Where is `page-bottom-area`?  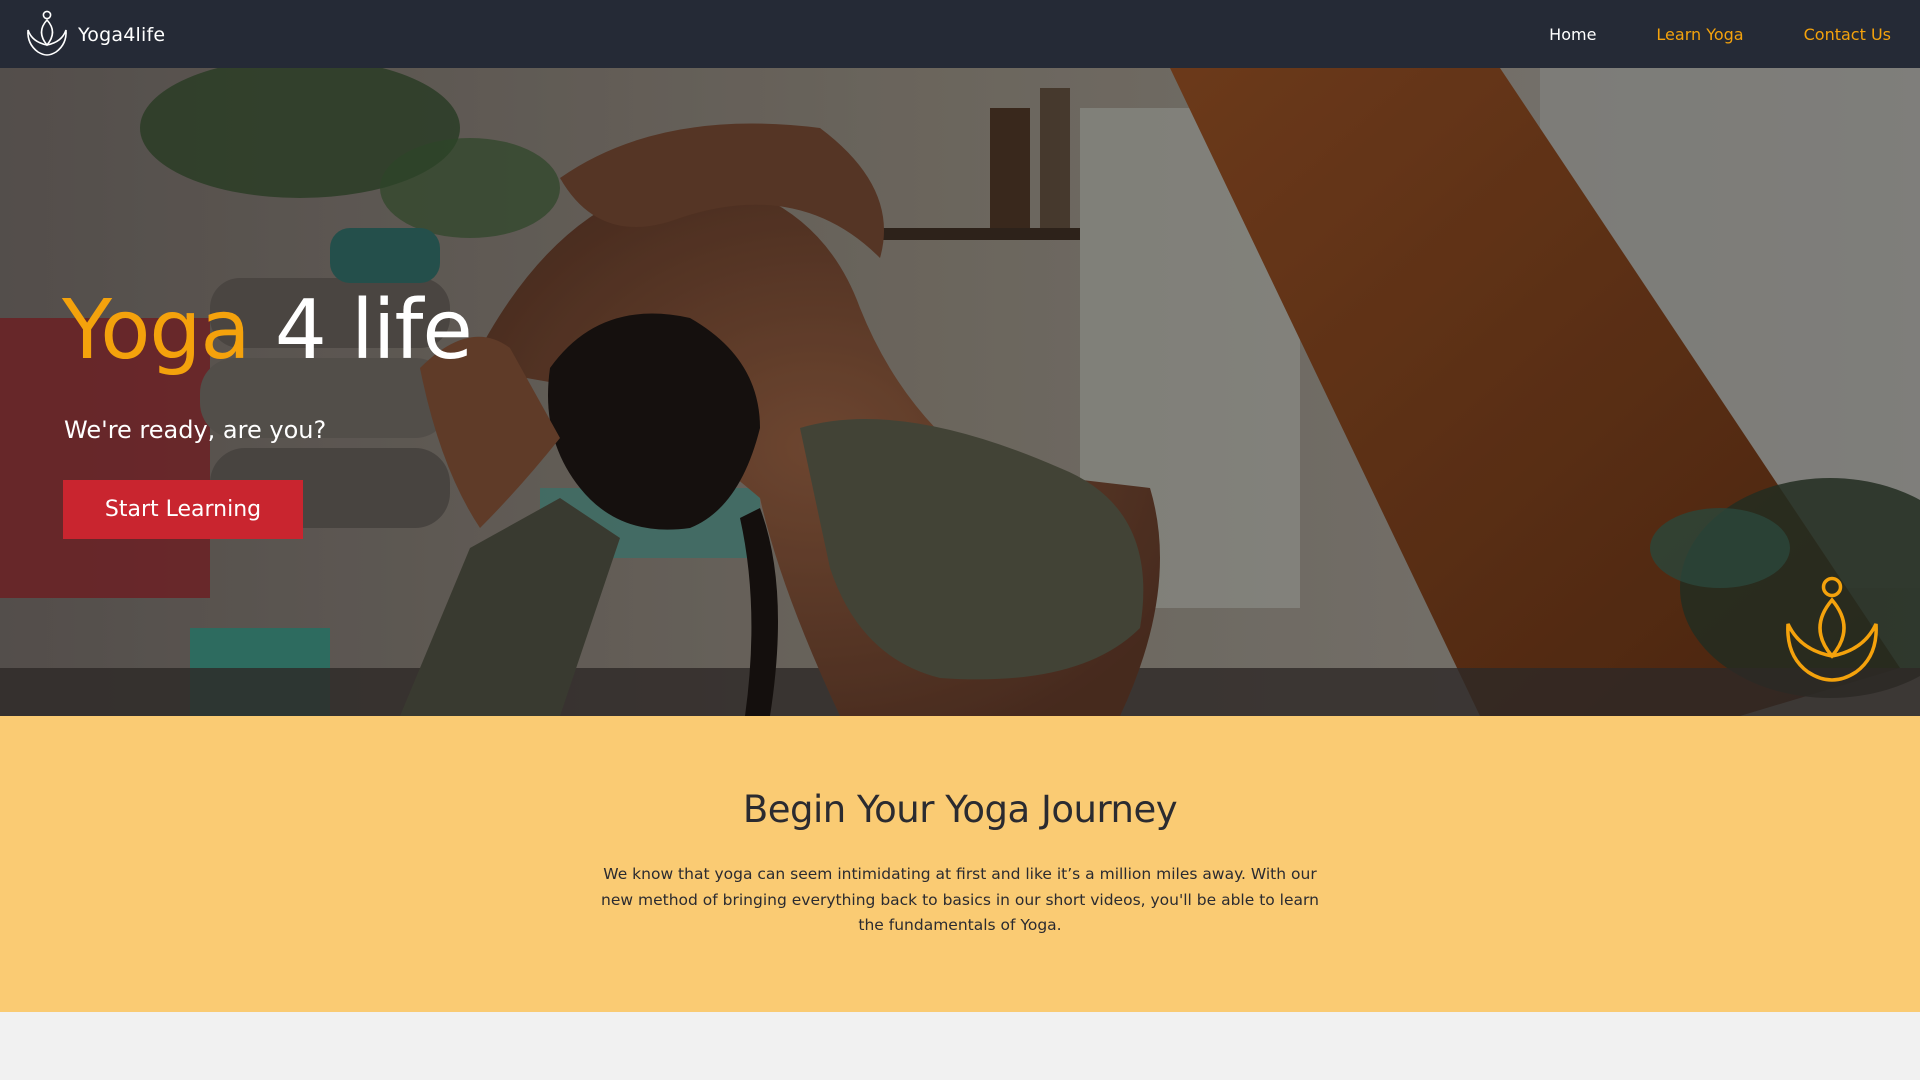
page-bottom-area is located at coordinates (960, 1046).